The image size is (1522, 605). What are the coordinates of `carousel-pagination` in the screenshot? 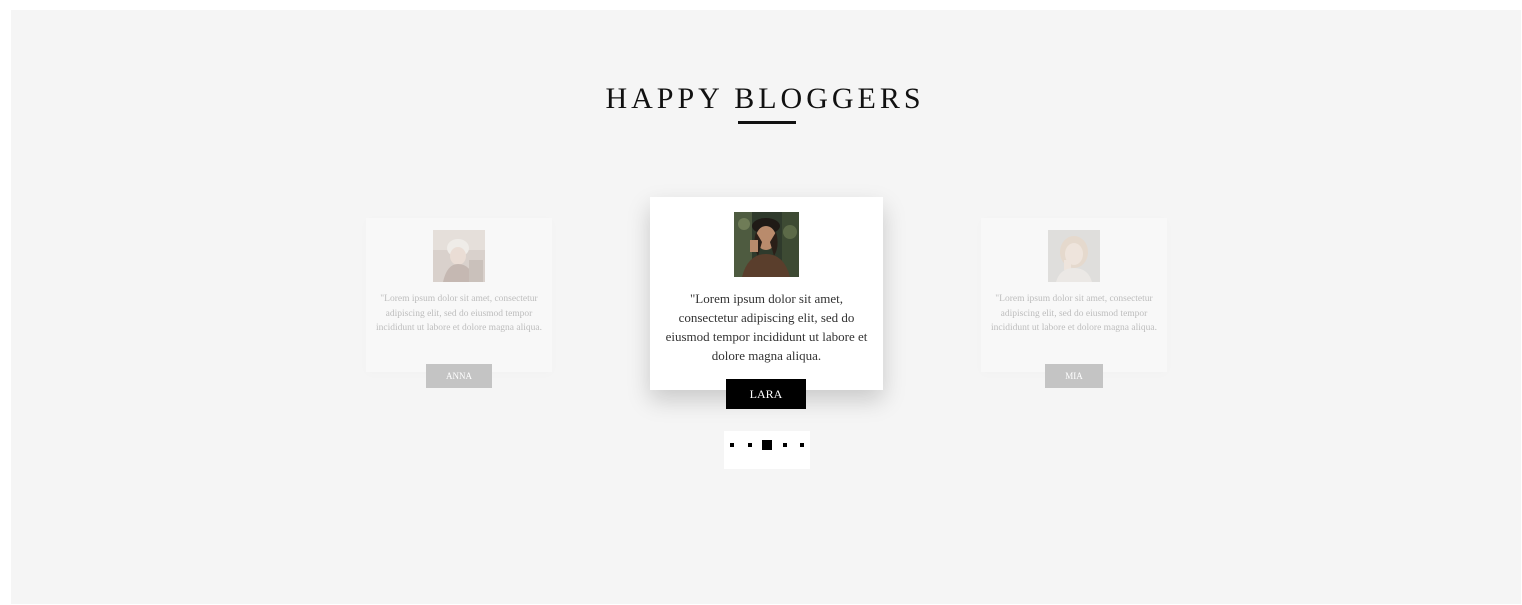 It's located at (767, 450).